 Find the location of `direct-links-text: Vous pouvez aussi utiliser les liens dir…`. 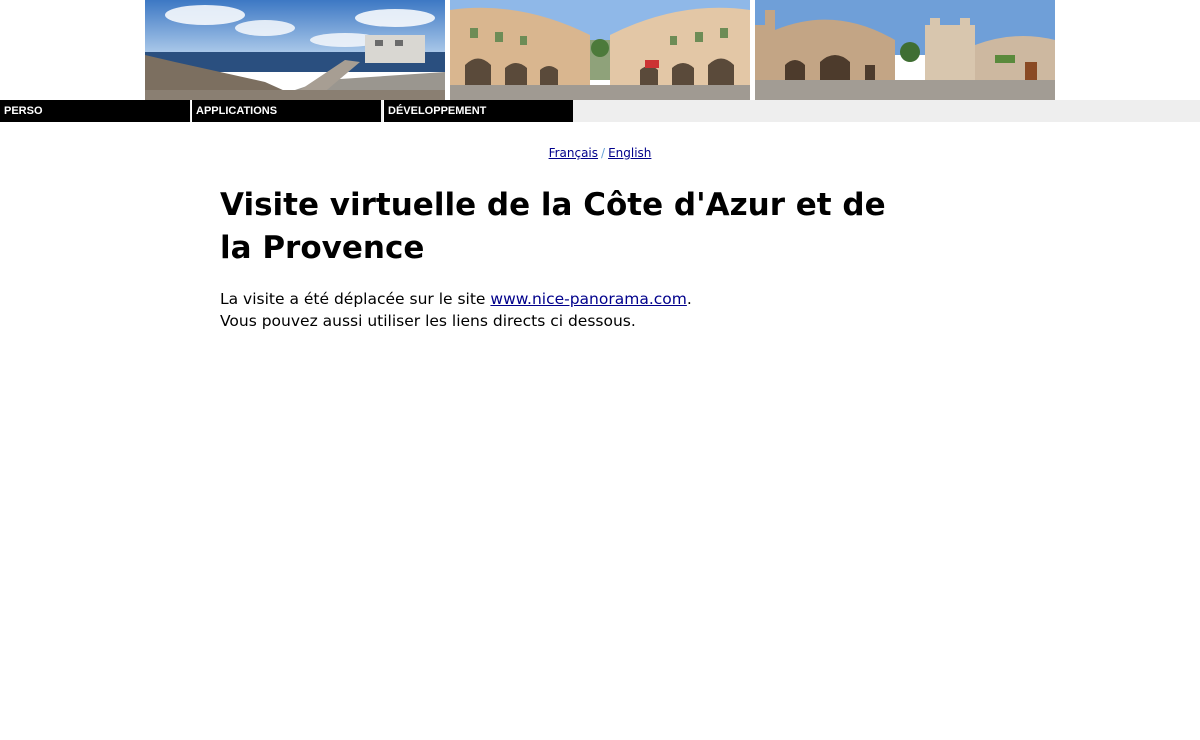

direct-links-text: Vous pouvez aussi utiliser les liens dir… is located at coordinates (428, 321).